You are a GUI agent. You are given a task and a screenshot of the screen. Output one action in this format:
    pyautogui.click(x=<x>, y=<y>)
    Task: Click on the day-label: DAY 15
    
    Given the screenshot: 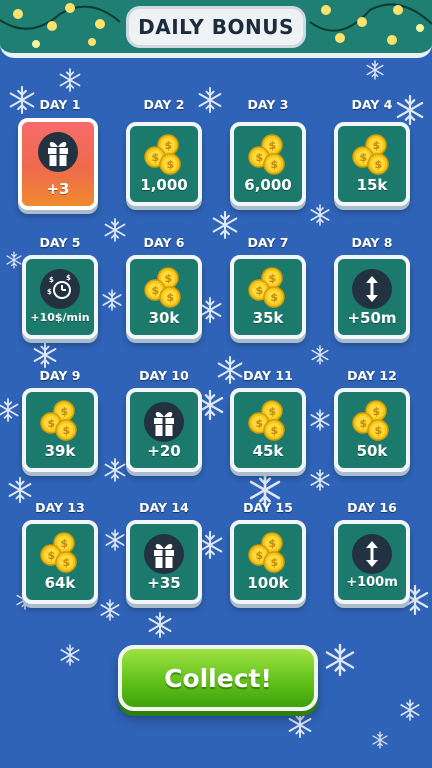 What is the action you would take?
    pyautogui.click(x=268, y=507)
    